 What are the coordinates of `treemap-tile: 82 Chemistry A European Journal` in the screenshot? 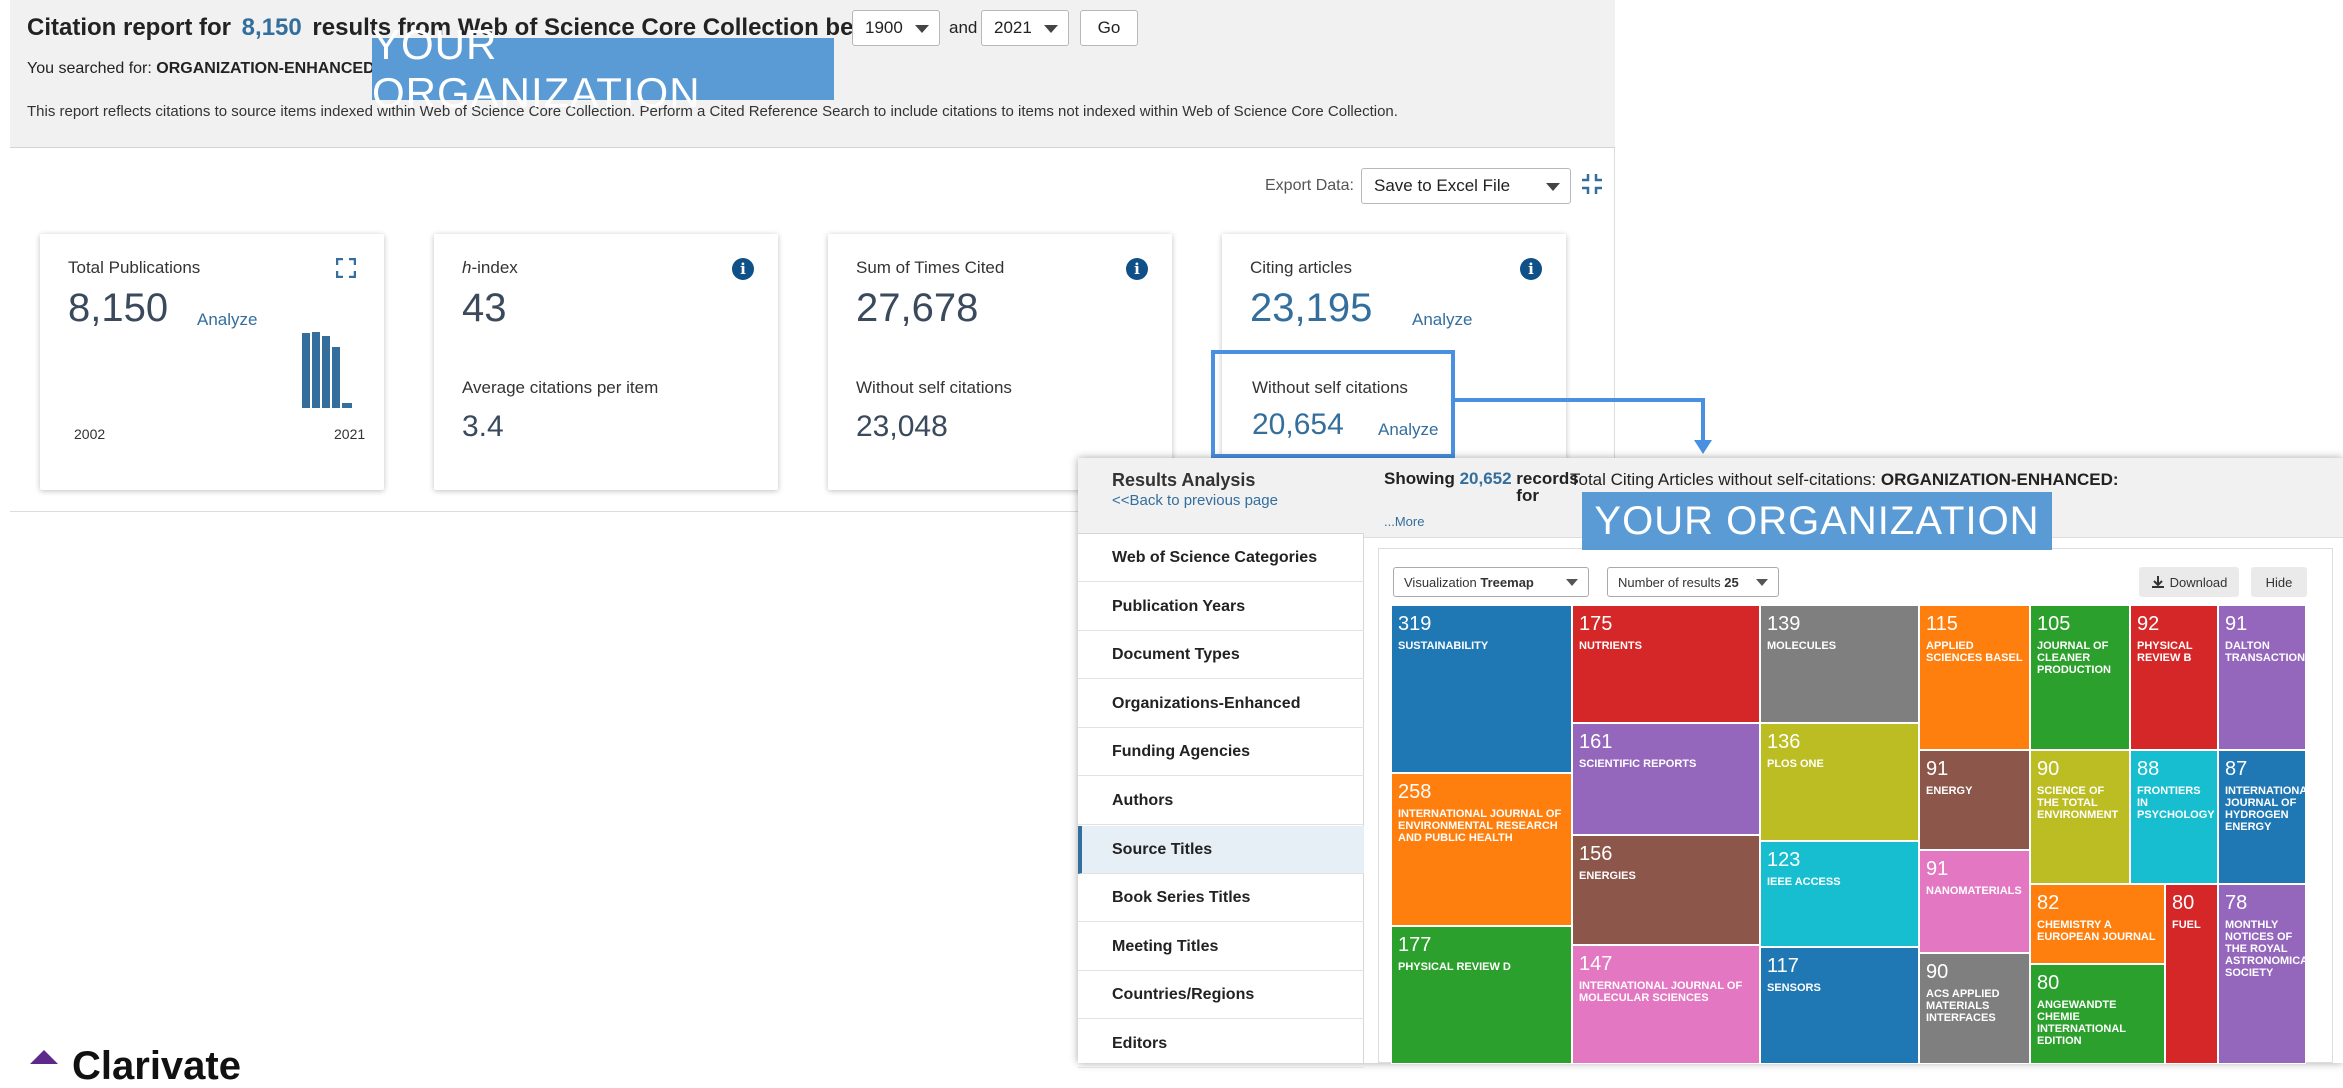 It's located at (2097, 924).